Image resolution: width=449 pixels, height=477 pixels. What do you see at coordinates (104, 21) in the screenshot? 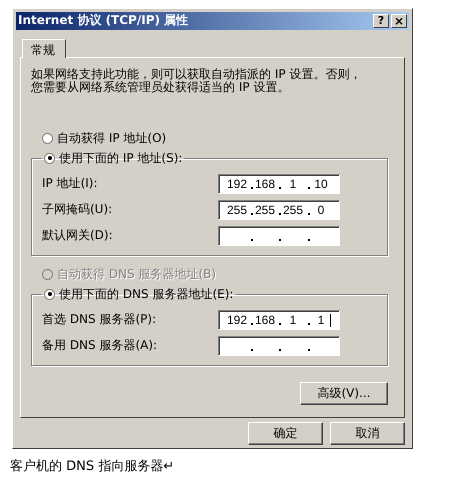
I see `window-title: Internet 协议 (TCP/IP) 属性` at bounding box center [104, 21].